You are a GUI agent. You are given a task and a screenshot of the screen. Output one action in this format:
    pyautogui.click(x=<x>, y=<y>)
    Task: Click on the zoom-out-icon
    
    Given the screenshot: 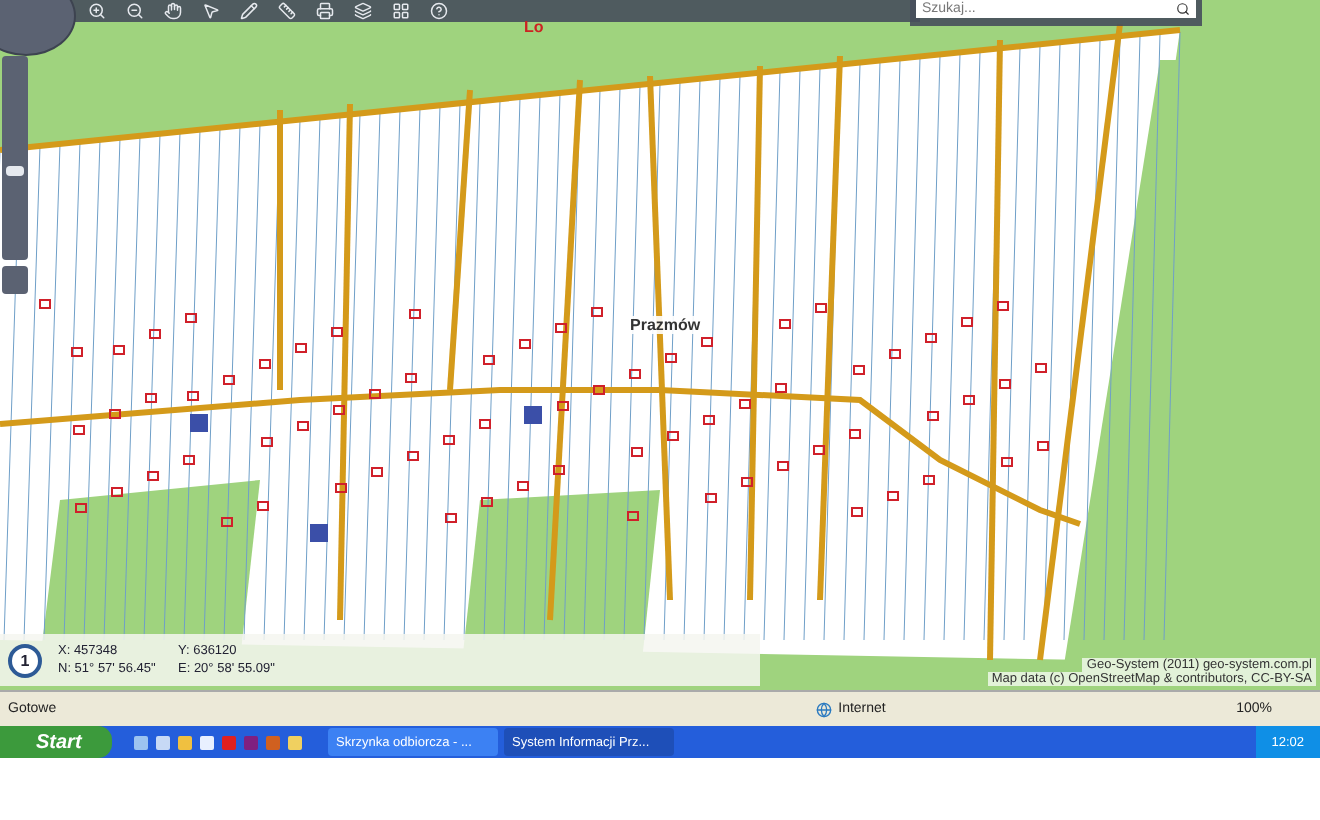 What is the action you would take?
    pyautogui.click(x=135, y=11)
    